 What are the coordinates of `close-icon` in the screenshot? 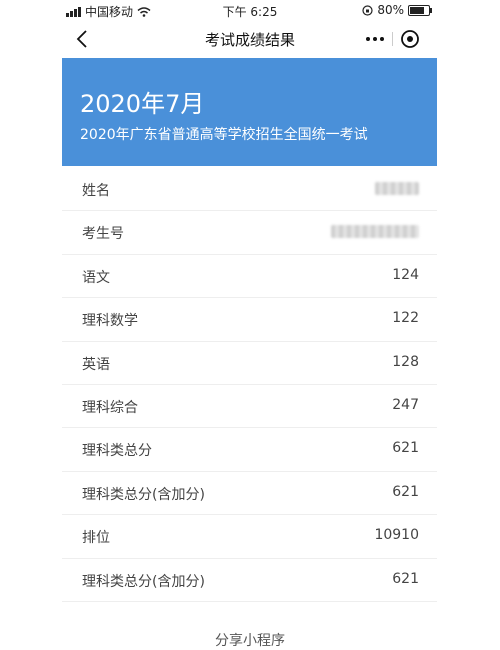 It's located at (410, 39).